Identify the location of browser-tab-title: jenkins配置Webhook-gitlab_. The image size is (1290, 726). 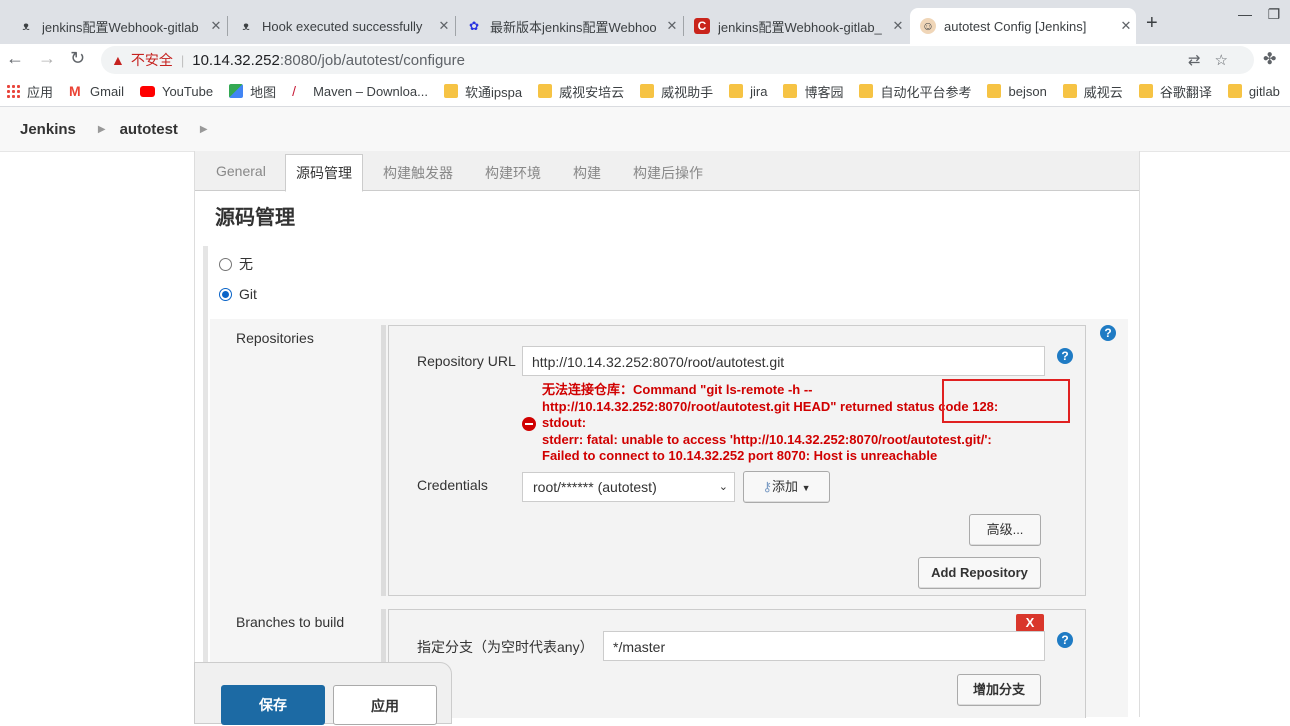
(800, 27).